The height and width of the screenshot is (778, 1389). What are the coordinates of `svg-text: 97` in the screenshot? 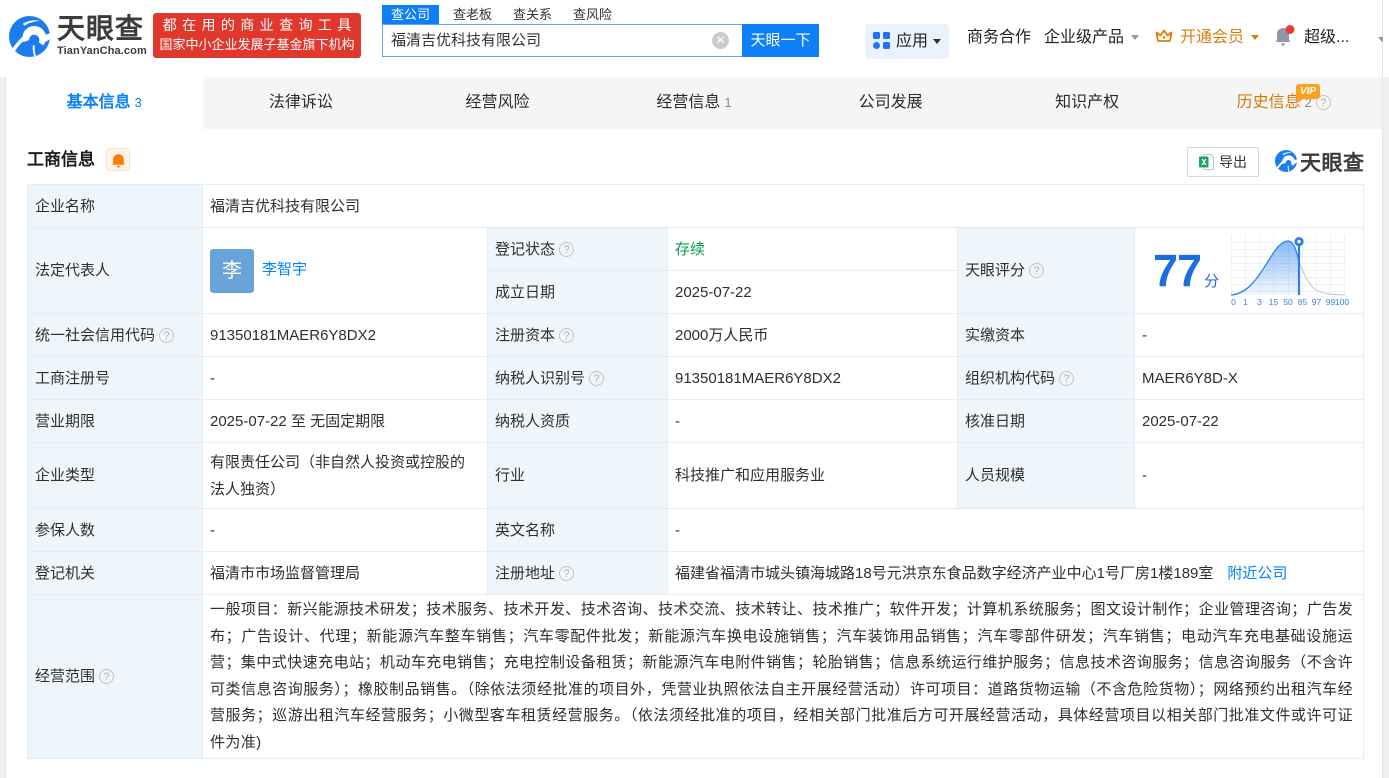 It's located at (1317, 302).